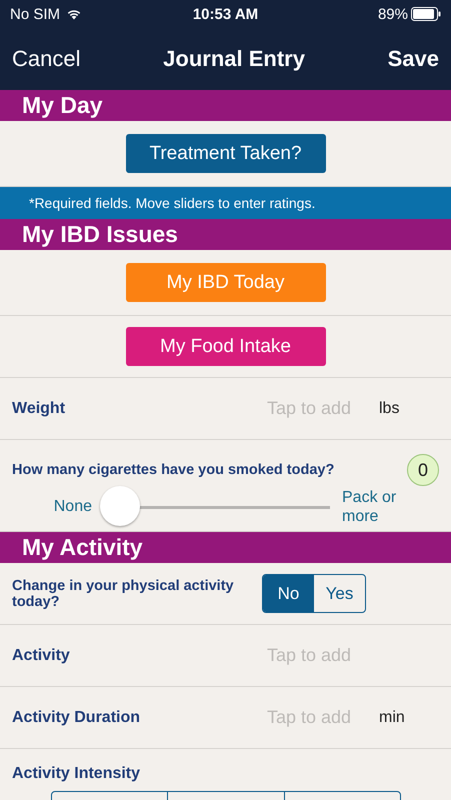 Image resolution: width=451 pixels, height=800 pixels. Describe the element at coordinates (226, 346) in the screenshot. I see `action-button: My Food Intake` at that location.